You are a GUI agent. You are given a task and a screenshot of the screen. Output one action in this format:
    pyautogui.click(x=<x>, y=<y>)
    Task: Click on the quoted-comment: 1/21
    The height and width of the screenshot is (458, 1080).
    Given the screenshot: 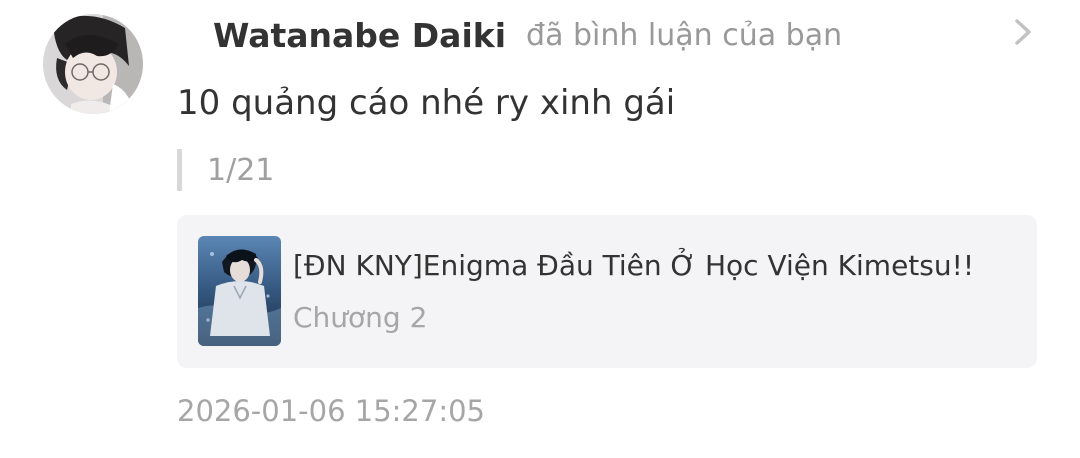 What is the action you would take?
    pyautogui.click(x=225, y=170)
    